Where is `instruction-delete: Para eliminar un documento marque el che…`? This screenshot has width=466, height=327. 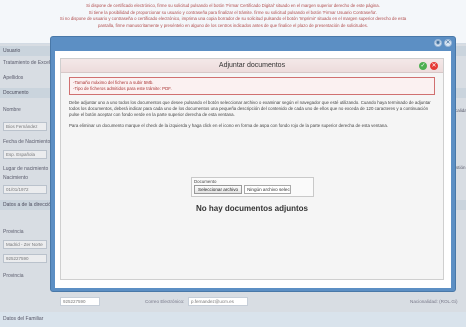
instruction-delete: Para eliminar un documento marque el che… is located at coordinates (229, 126).